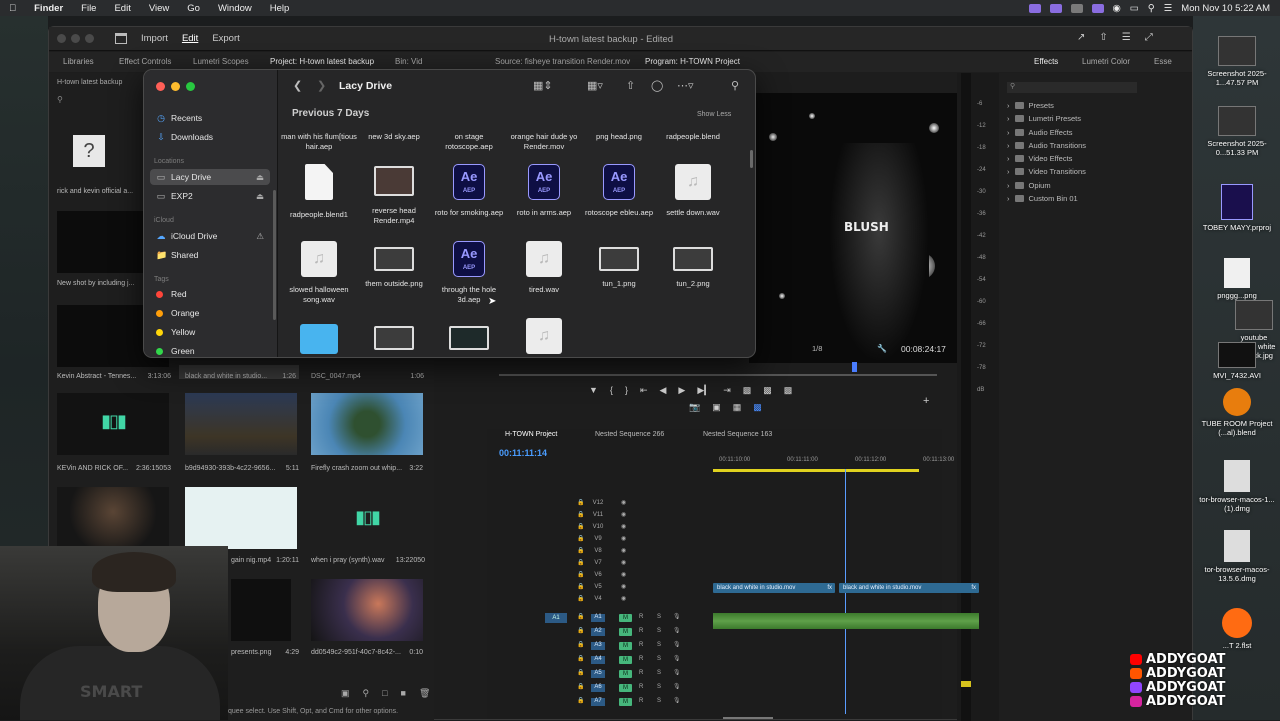  What do you see at coordinates (757, 407) in the screenshot?
I see `vr-icon: ▩` at bounding box center [757, 407].